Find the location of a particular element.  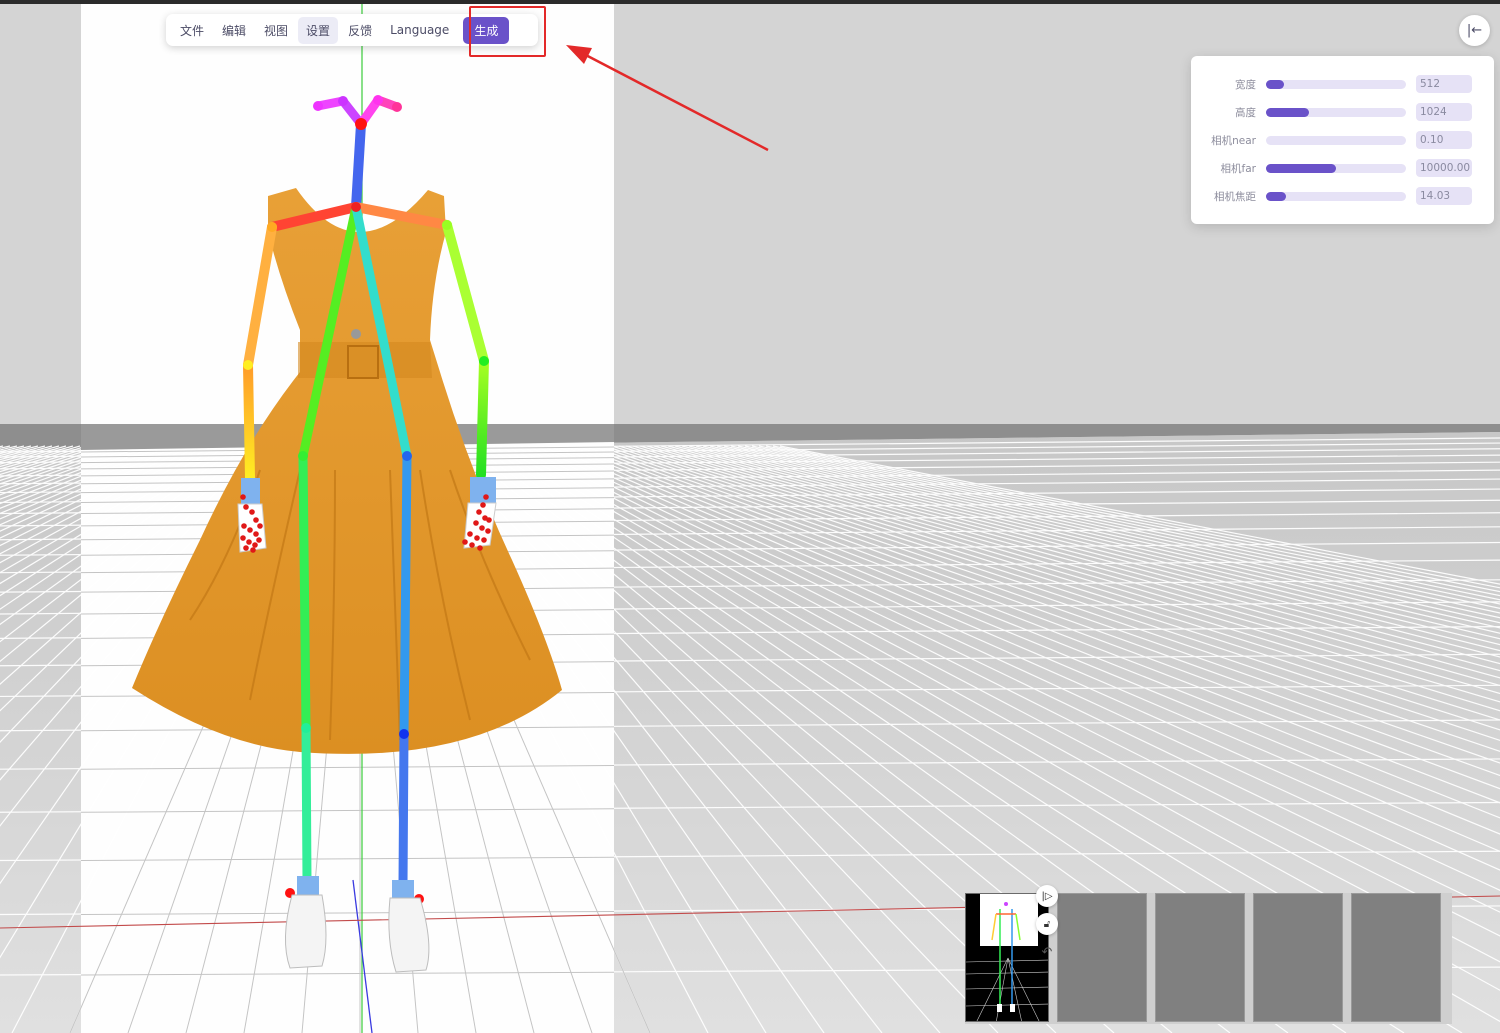

camera-far-input: 10000.00 is located at coordinates (1444, 168).